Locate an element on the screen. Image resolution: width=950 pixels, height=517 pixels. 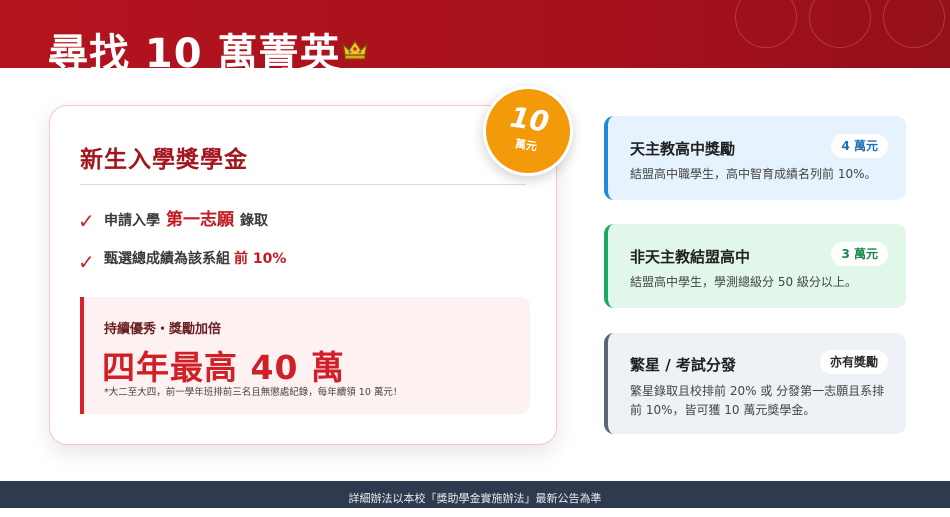
amount-pill: 3 萬元 is located at coordinates (859, 254).